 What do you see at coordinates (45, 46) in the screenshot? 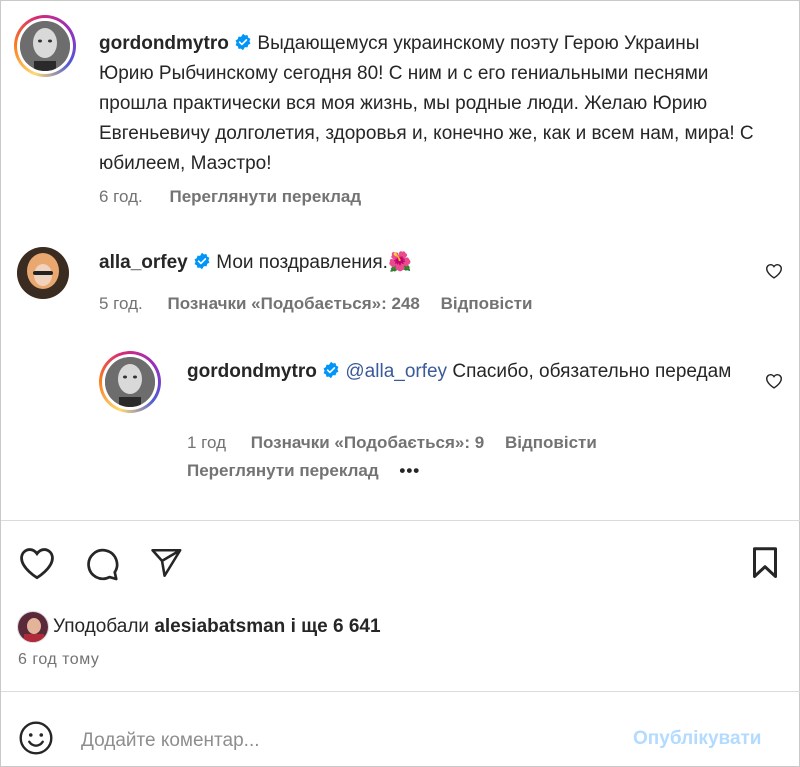
I see `author-avatar` at bounding box center [45, 46].